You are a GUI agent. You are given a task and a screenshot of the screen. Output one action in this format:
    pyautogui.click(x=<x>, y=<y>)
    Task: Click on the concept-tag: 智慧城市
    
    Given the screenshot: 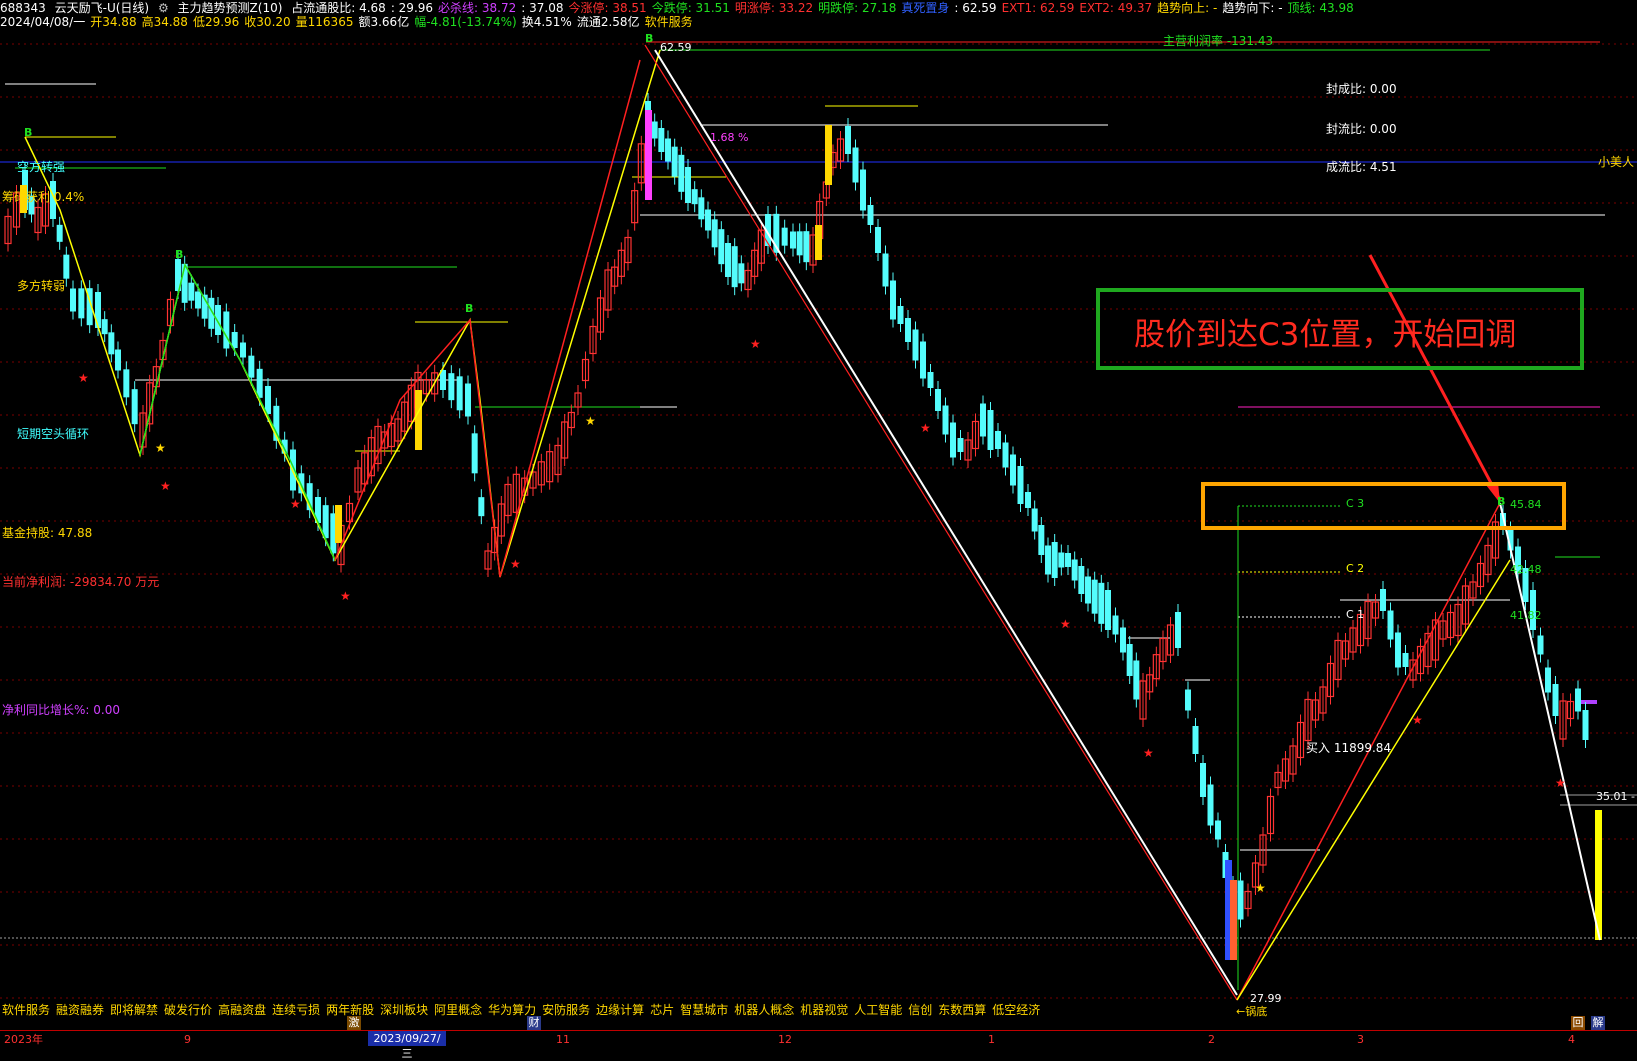 What is the action you would take?
    pyautogui.click(x=704, y=1010)
    